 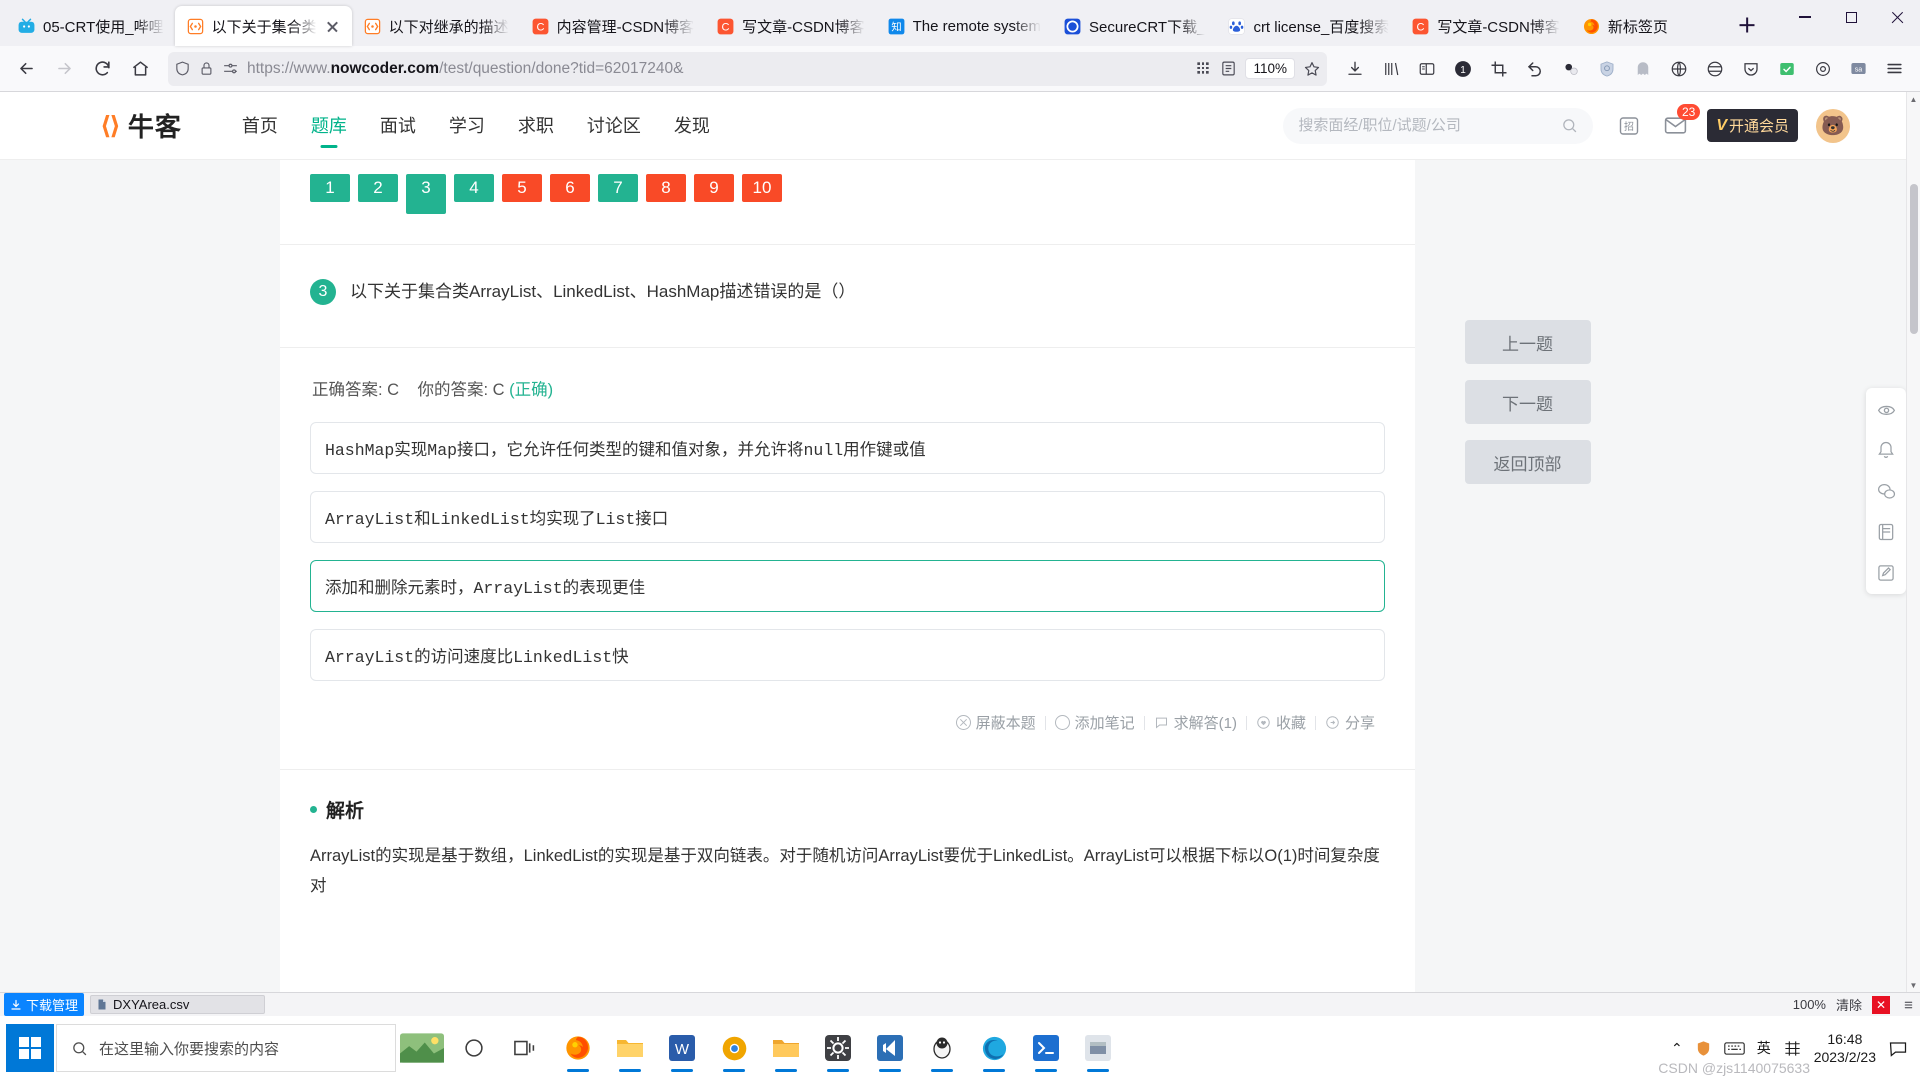 What do you see at coordinates (692, 126) in the screenshot?
I see `nav-item-discover: 发现` at bounding box center [692, 126].